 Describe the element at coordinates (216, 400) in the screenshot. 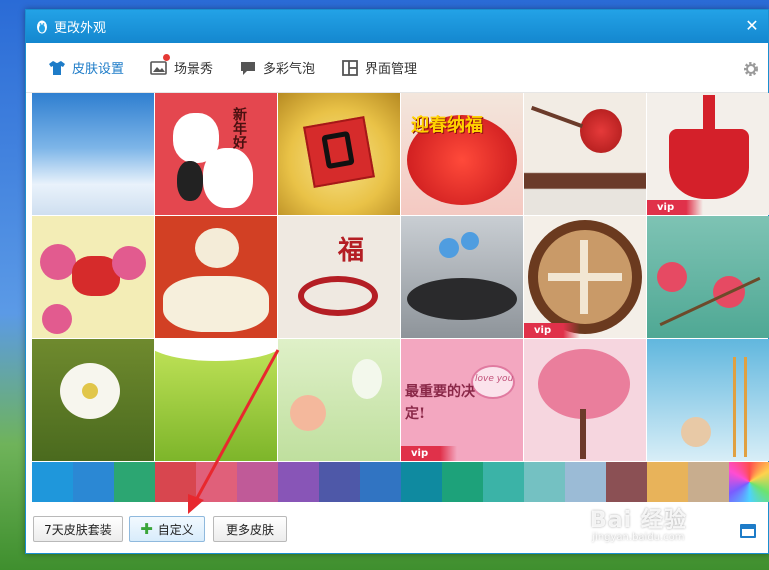

I see `skin-tile-green-meadow` at that location.